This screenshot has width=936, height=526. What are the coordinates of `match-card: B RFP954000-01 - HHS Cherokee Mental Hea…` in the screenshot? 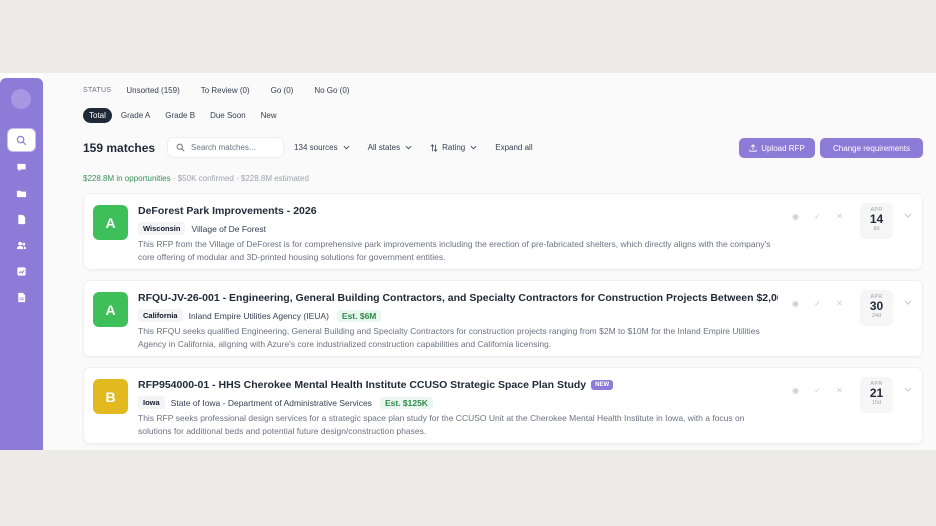 It's located at (503, 405).